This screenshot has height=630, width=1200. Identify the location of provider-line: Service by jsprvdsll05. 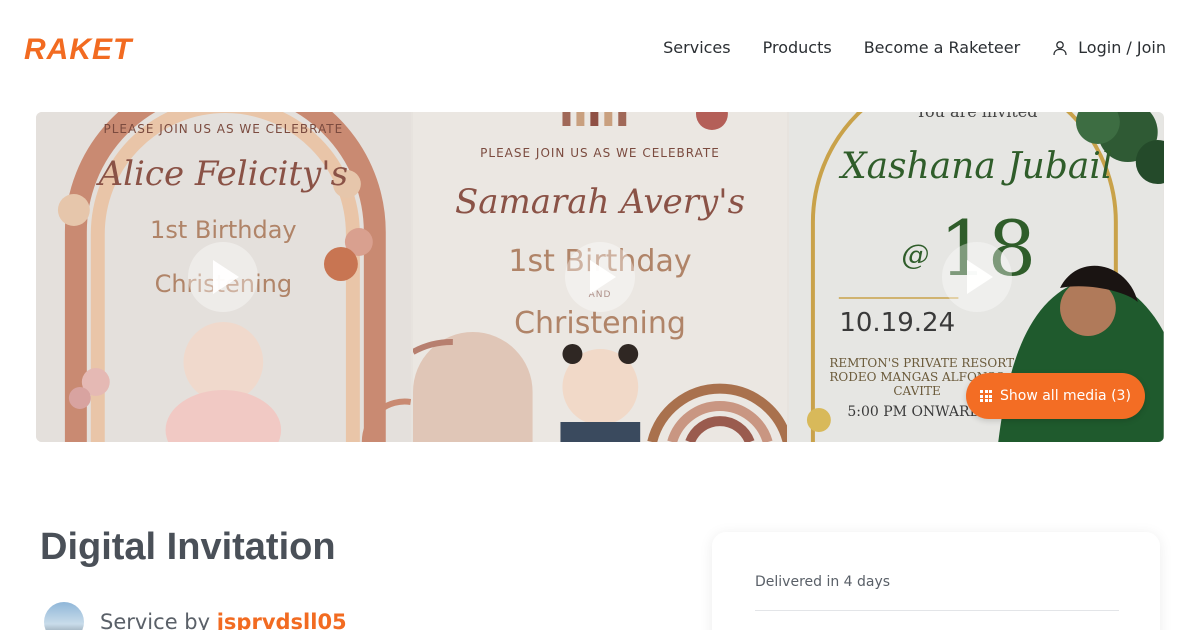
(223, 620).